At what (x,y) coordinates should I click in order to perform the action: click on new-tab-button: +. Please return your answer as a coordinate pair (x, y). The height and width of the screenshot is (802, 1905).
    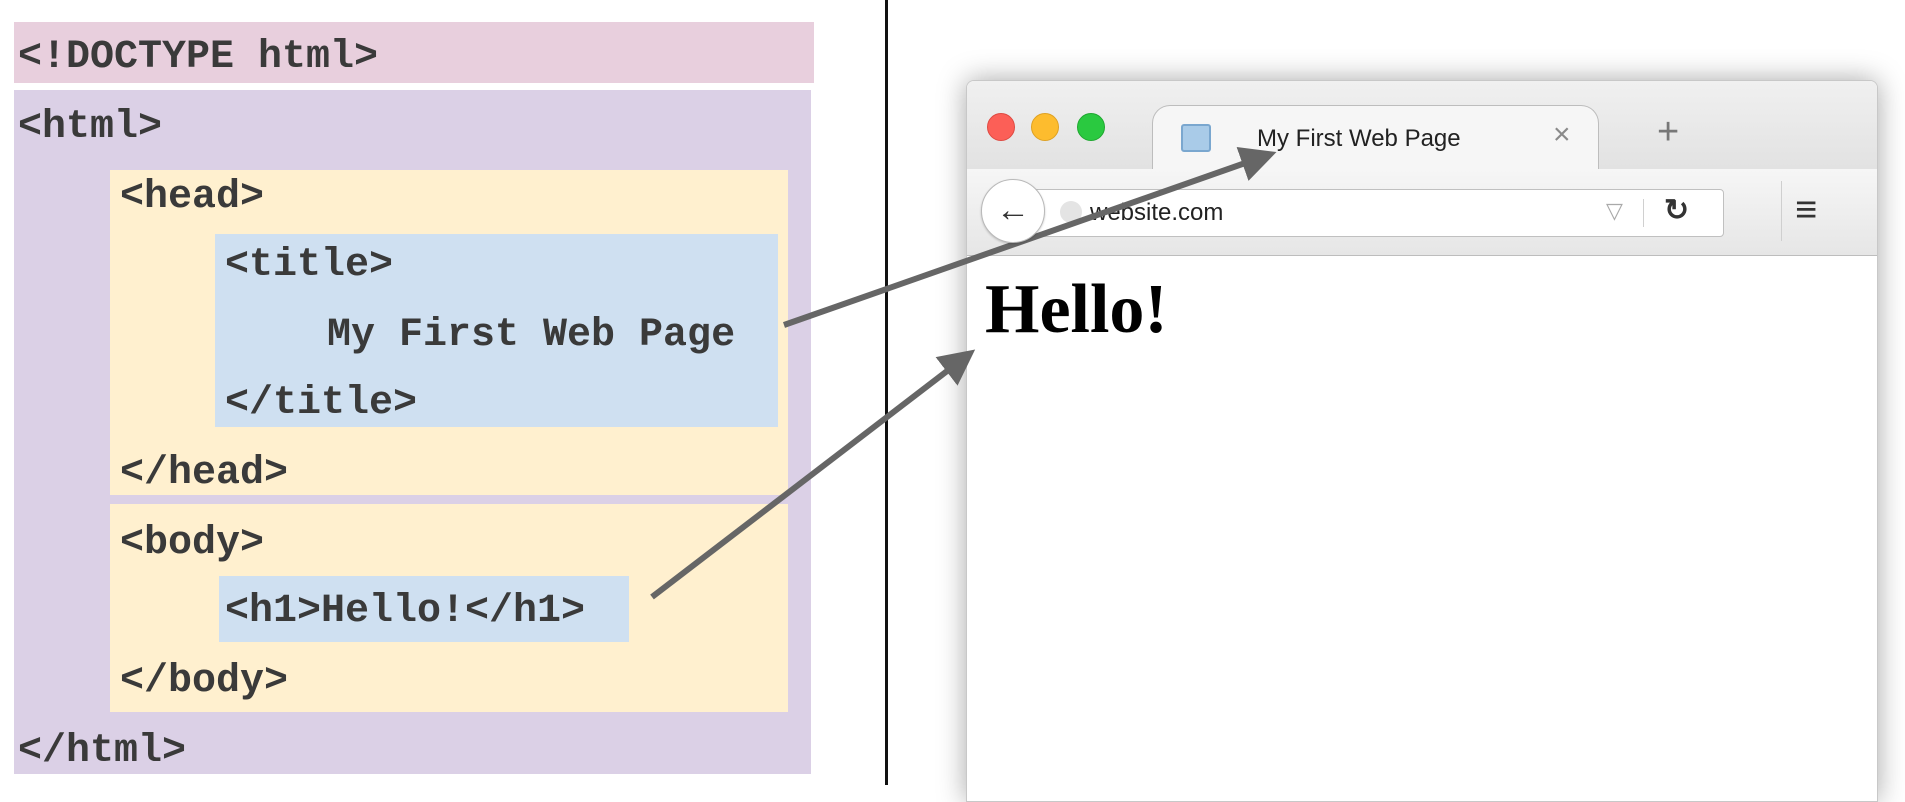
    Looking at the image, I should click on (1668, 132).